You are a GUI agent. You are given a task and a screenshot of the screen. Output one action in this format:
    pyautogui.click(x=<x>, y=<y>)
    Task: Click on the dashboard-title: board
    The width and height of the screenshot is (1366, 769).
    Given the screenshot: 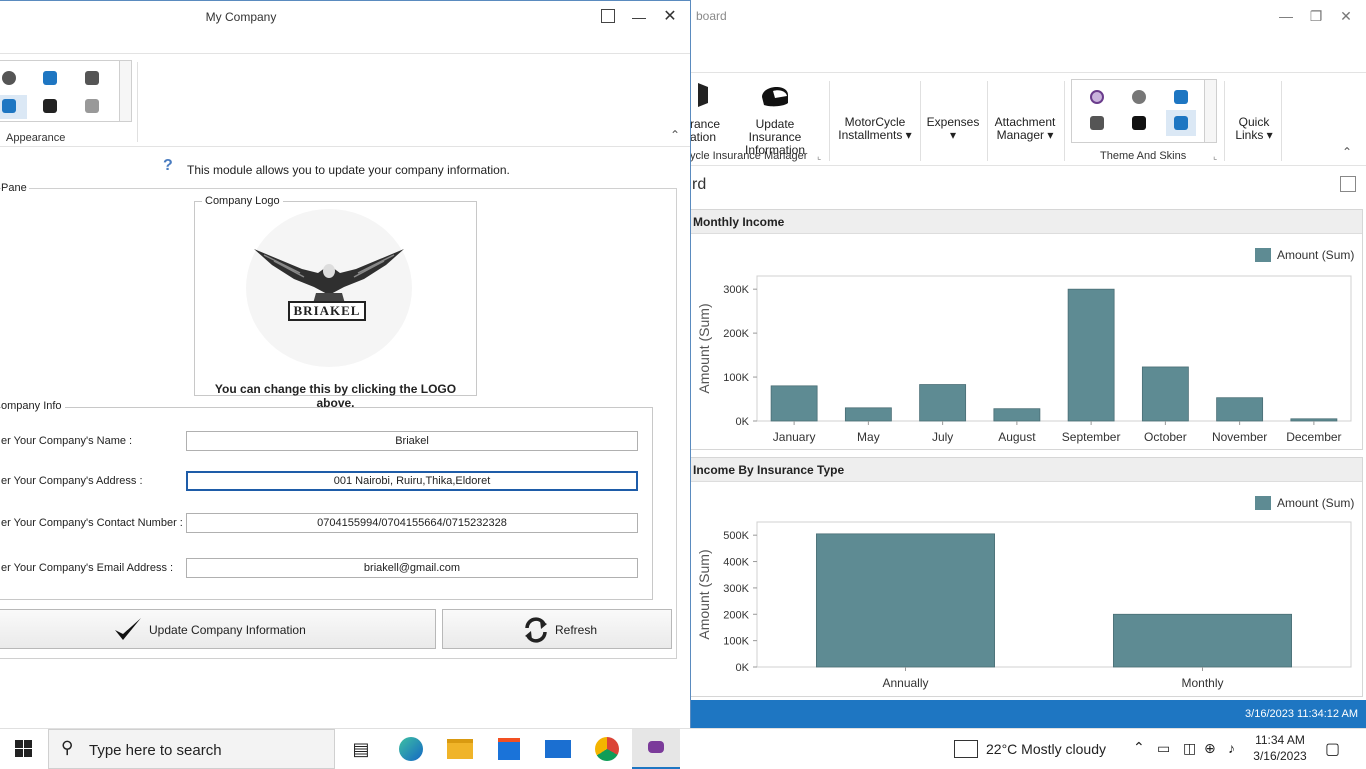 What is the action you would take?
    pyautogui.click(x=711, y=16)
    